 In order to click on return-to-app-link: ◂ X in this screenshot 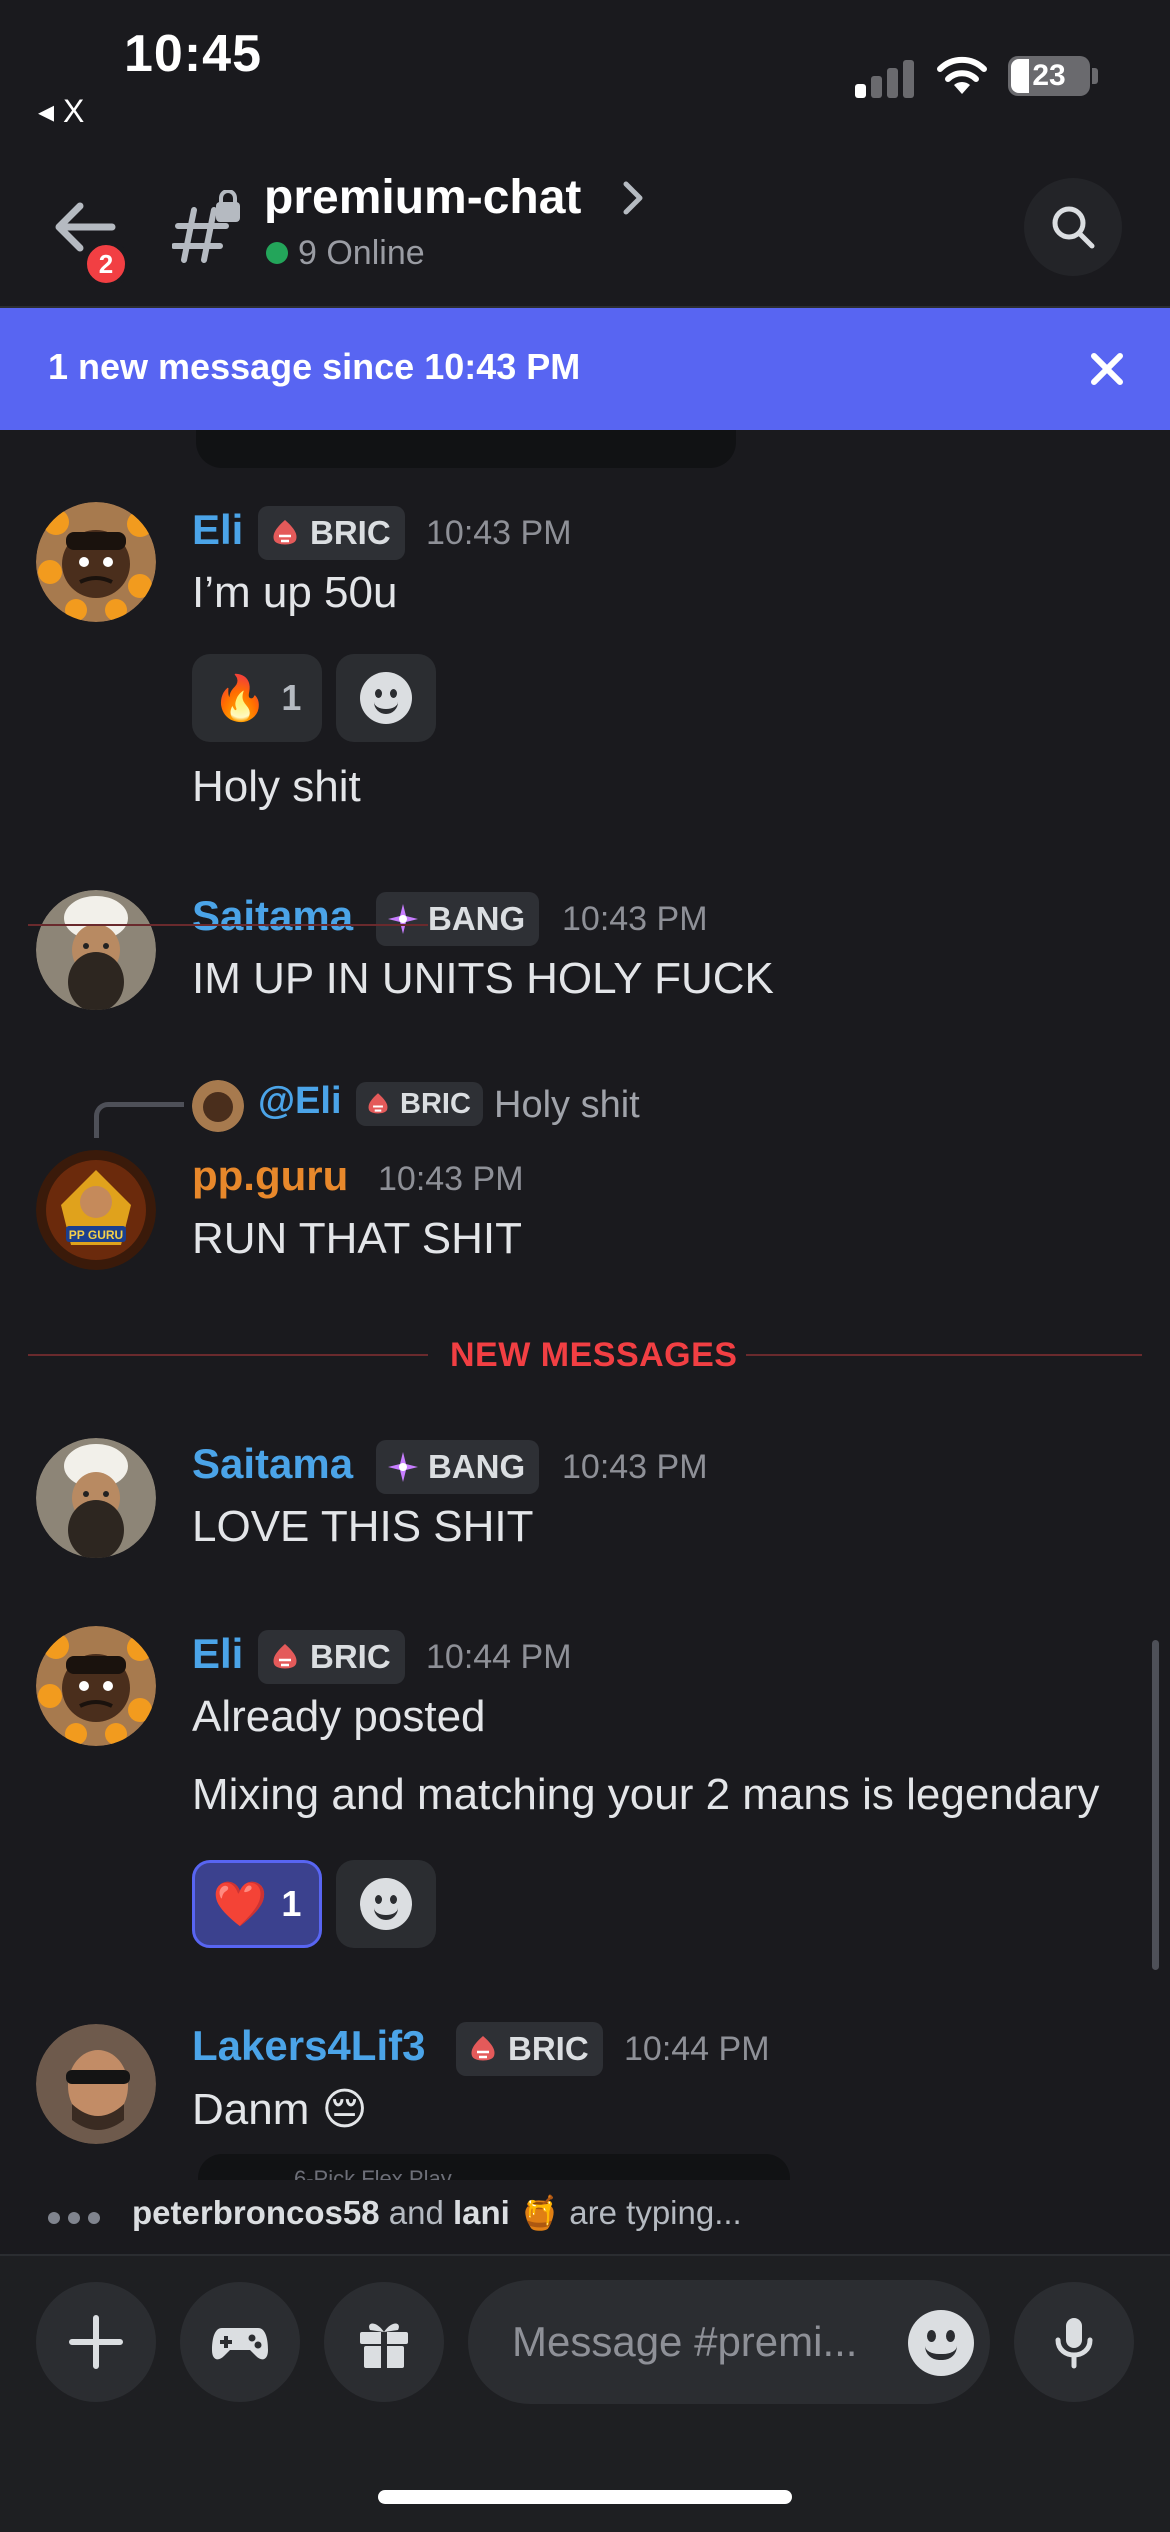, I will do `click(61, 111)`.